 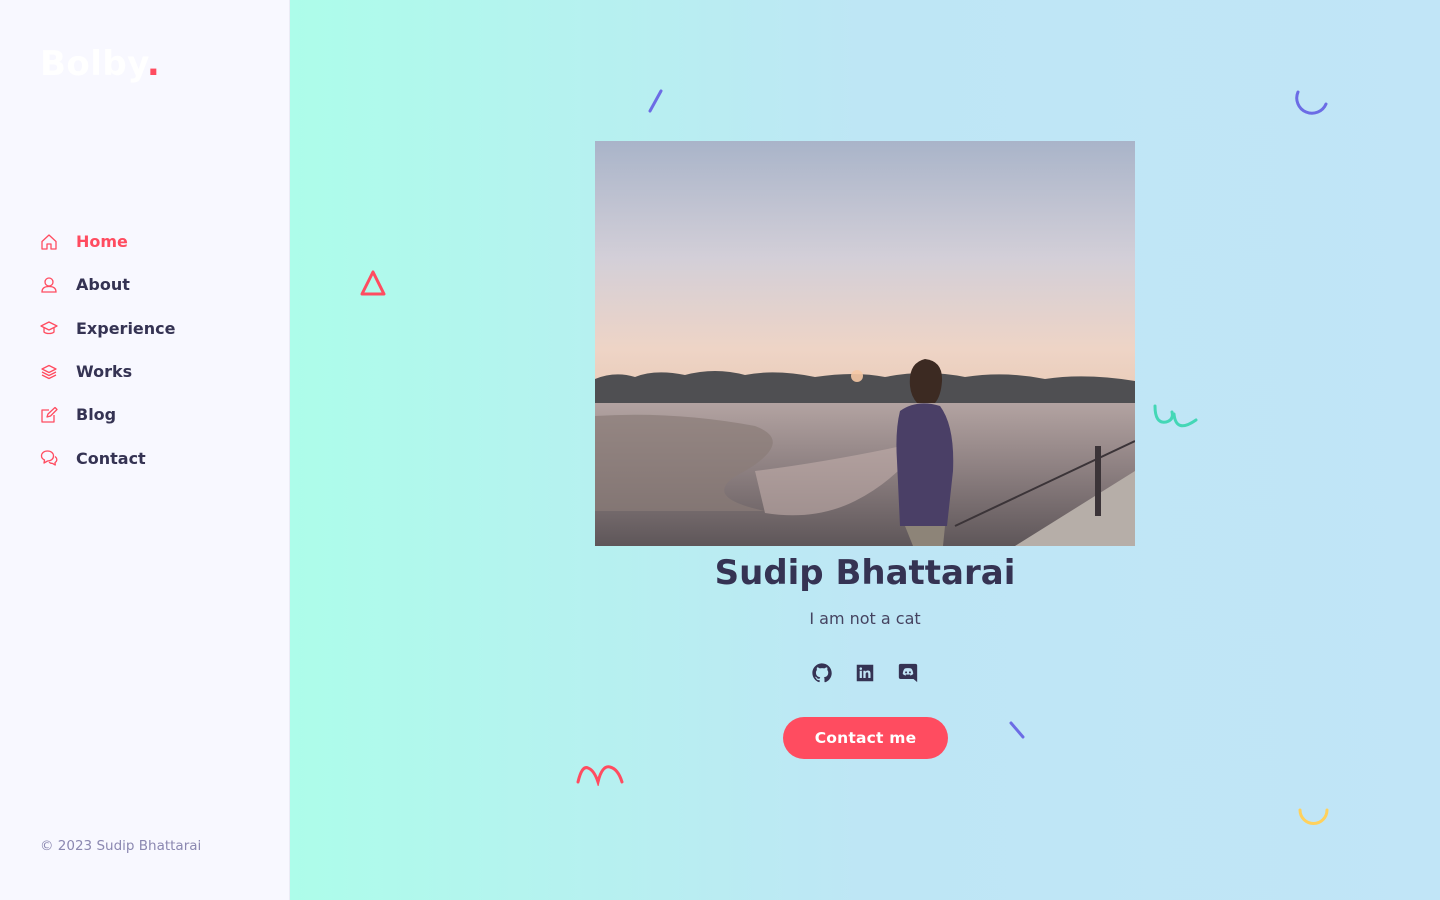 I want to click on bubbles-icon, so click(x=49, y=458).